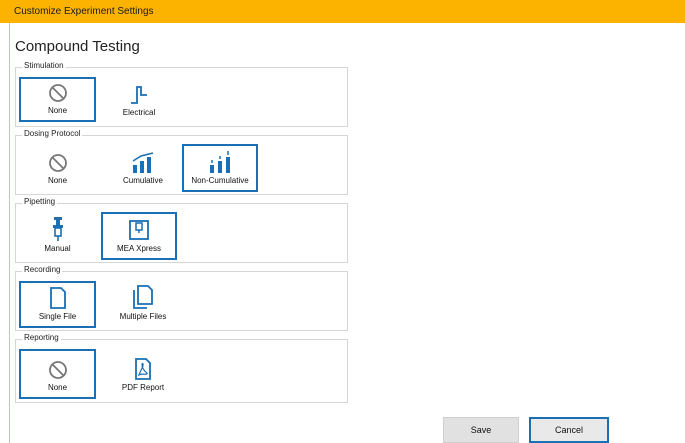 This screenshot has height=443, width=685. Describe the element at coordinates (143, 368) in the screenshot. I see `pdf-icon` at that location.